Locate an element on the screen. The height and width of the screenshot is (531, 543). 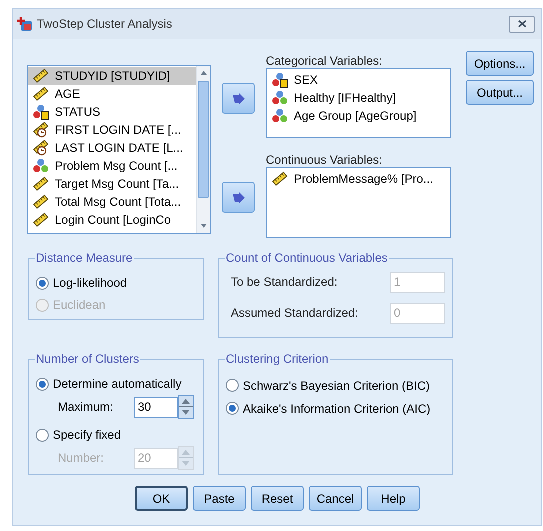
option-label: Euclidean is located at coordinates (79, 305).